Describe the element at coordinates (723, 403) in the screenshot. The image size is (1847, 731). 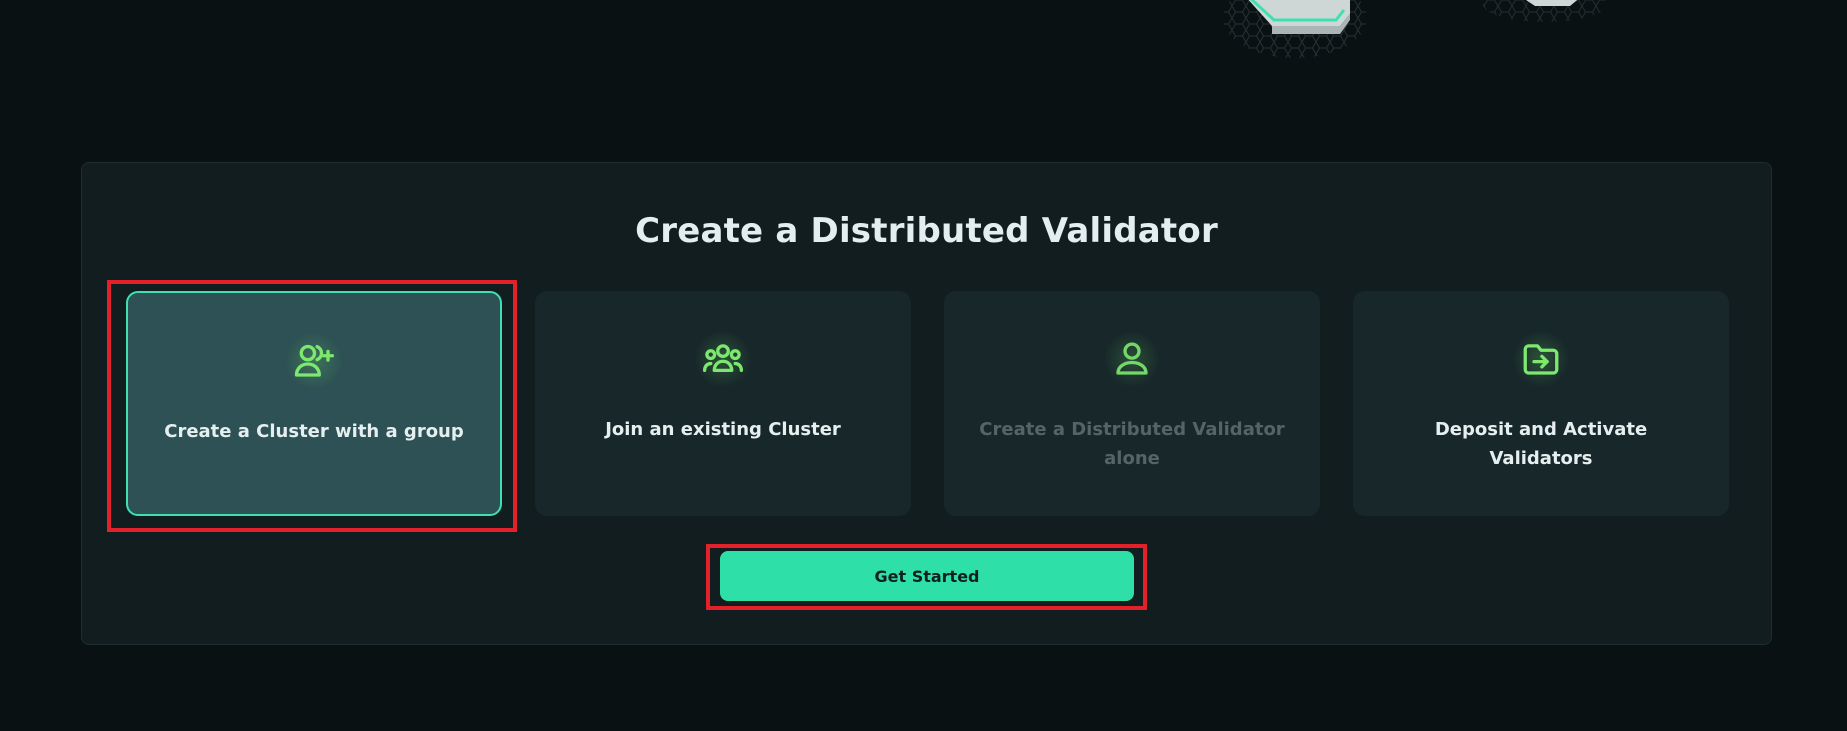
I see `option-card-join-cluster: Join an existing Cluster` at that location.